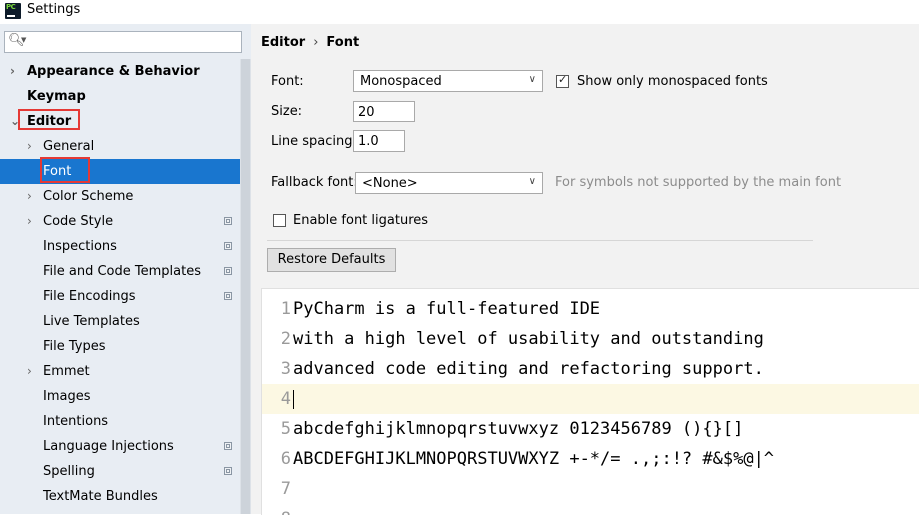 The image size is (919, 515). I want to click on sidebar-item-label: Color Scheme, so click(88, 196).